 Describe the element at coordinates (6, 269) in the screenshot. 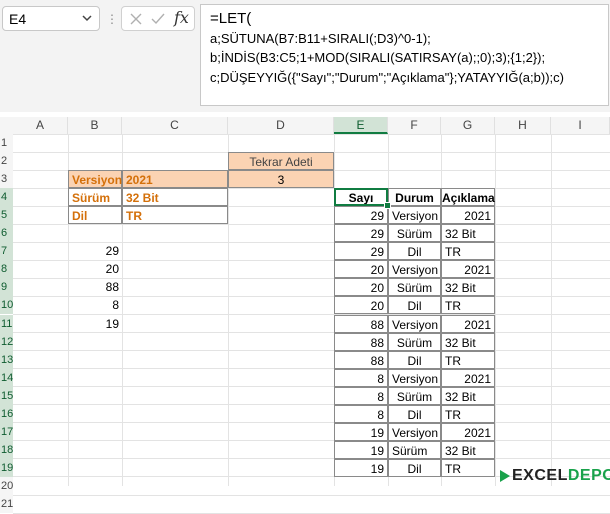

I see `row-header-8: 8` at that location.